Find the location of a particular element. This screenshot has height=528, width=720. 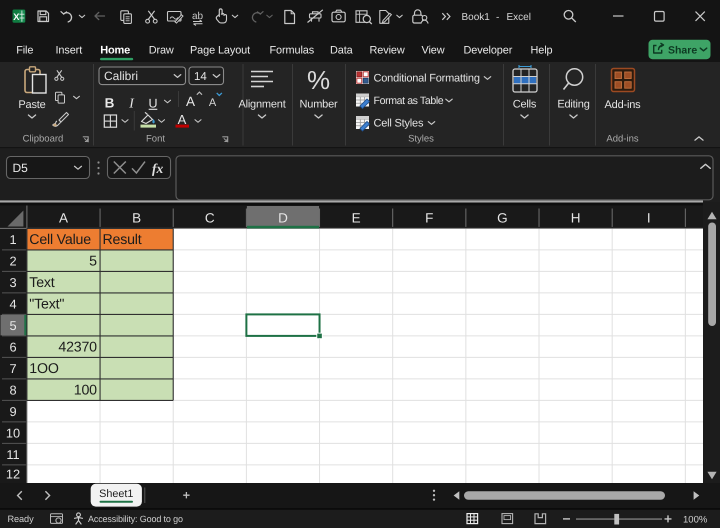

svg-text: Cell Value is located at coordinates (60, 240).